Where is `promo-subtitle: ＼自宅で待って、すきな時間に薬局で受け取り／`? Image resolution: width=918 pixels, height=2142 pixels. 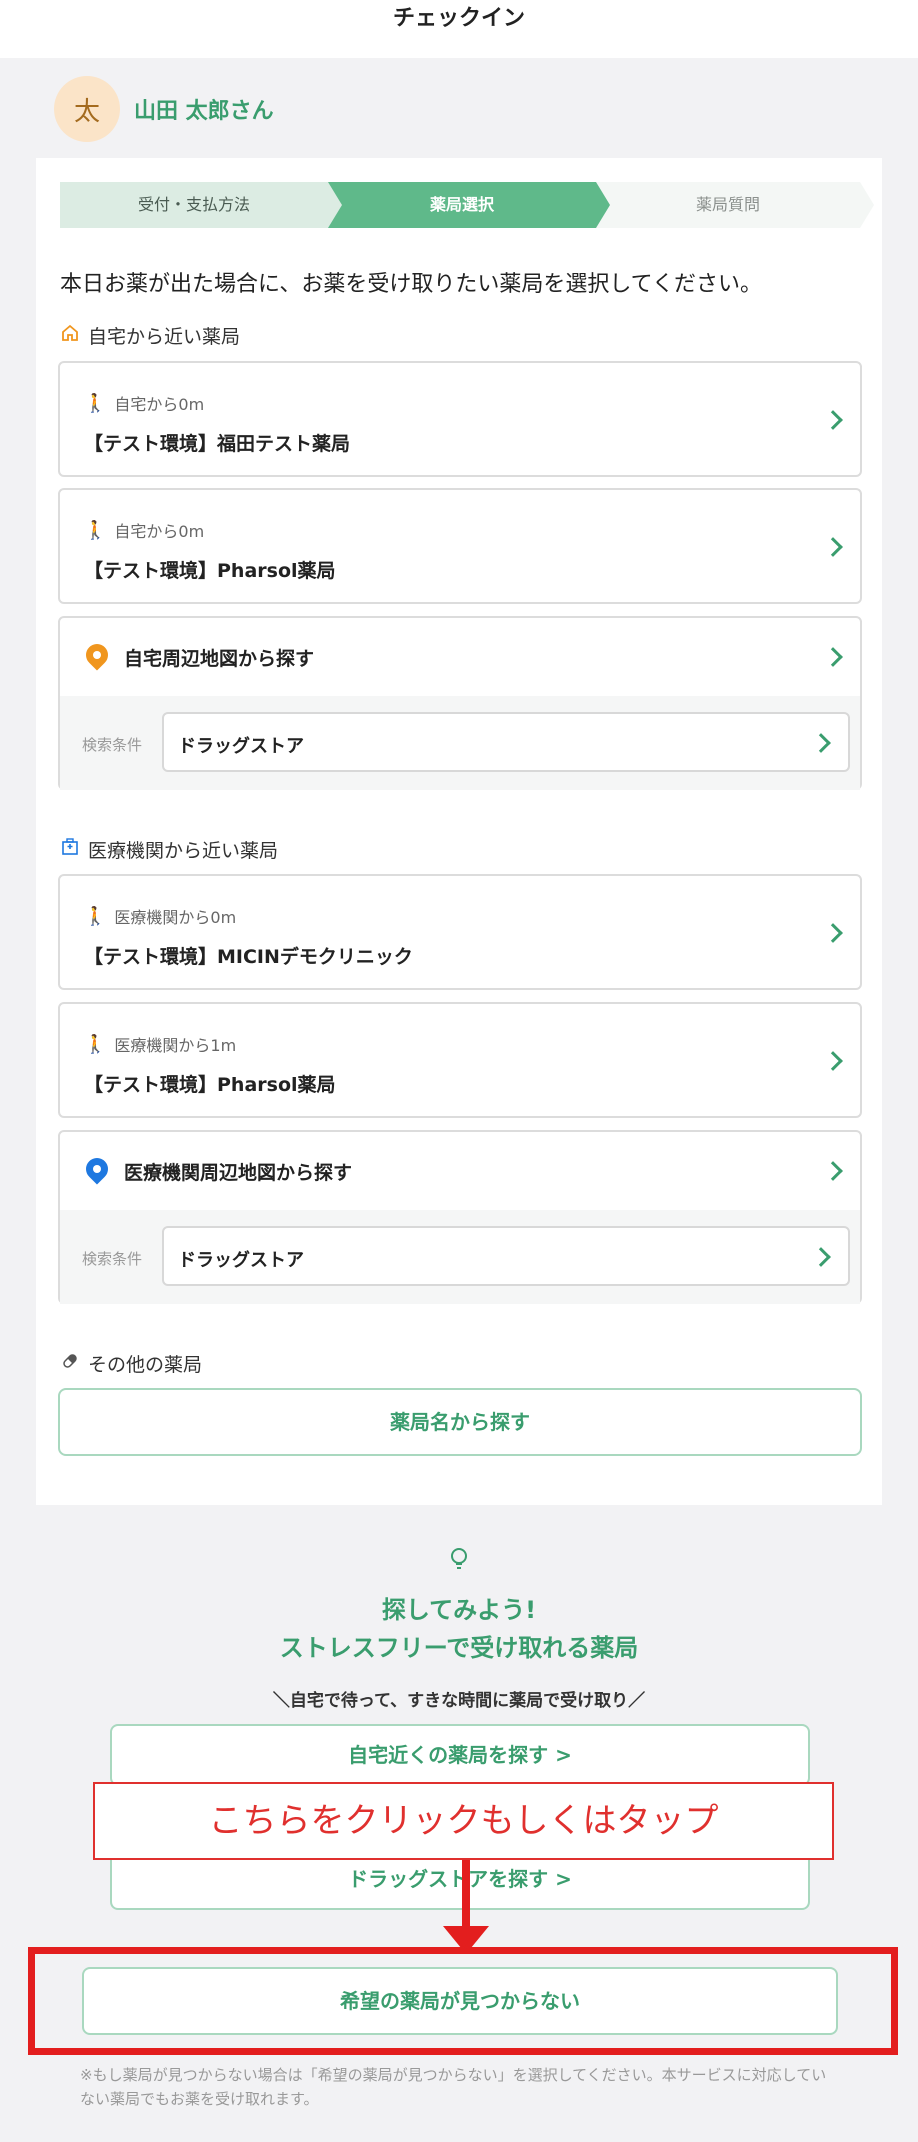 promo-subtitle: ＼自宅で待って、すきな時間に薬局で受け取り／ is located at coordinates (459, 1701).